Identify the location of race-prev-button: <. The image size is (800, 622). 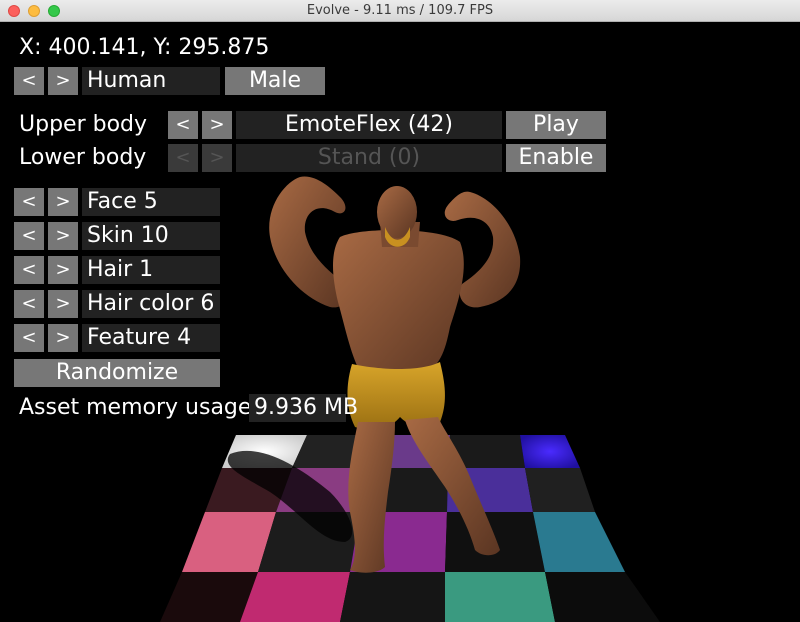
(29, 81).